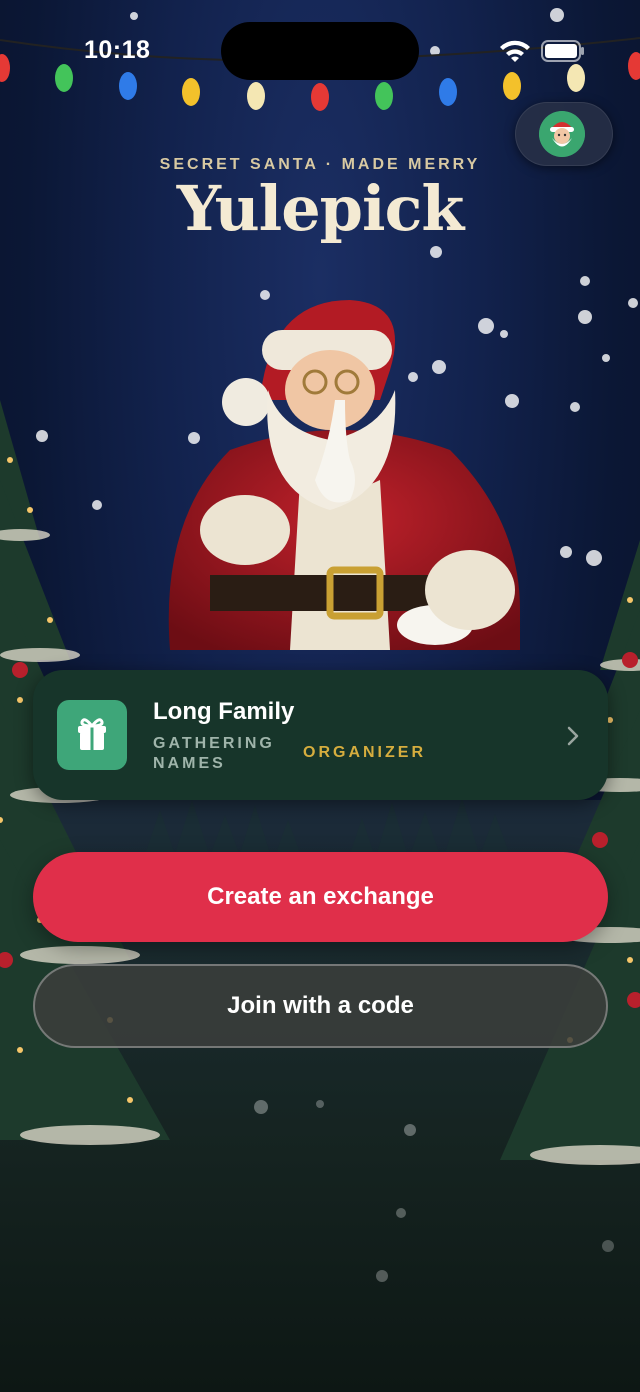 This screenshot has width=640, height=1392. Describe the element at coordinates (224, 711) in the screenshot. I see `exchange-name: Long Family` at that location.